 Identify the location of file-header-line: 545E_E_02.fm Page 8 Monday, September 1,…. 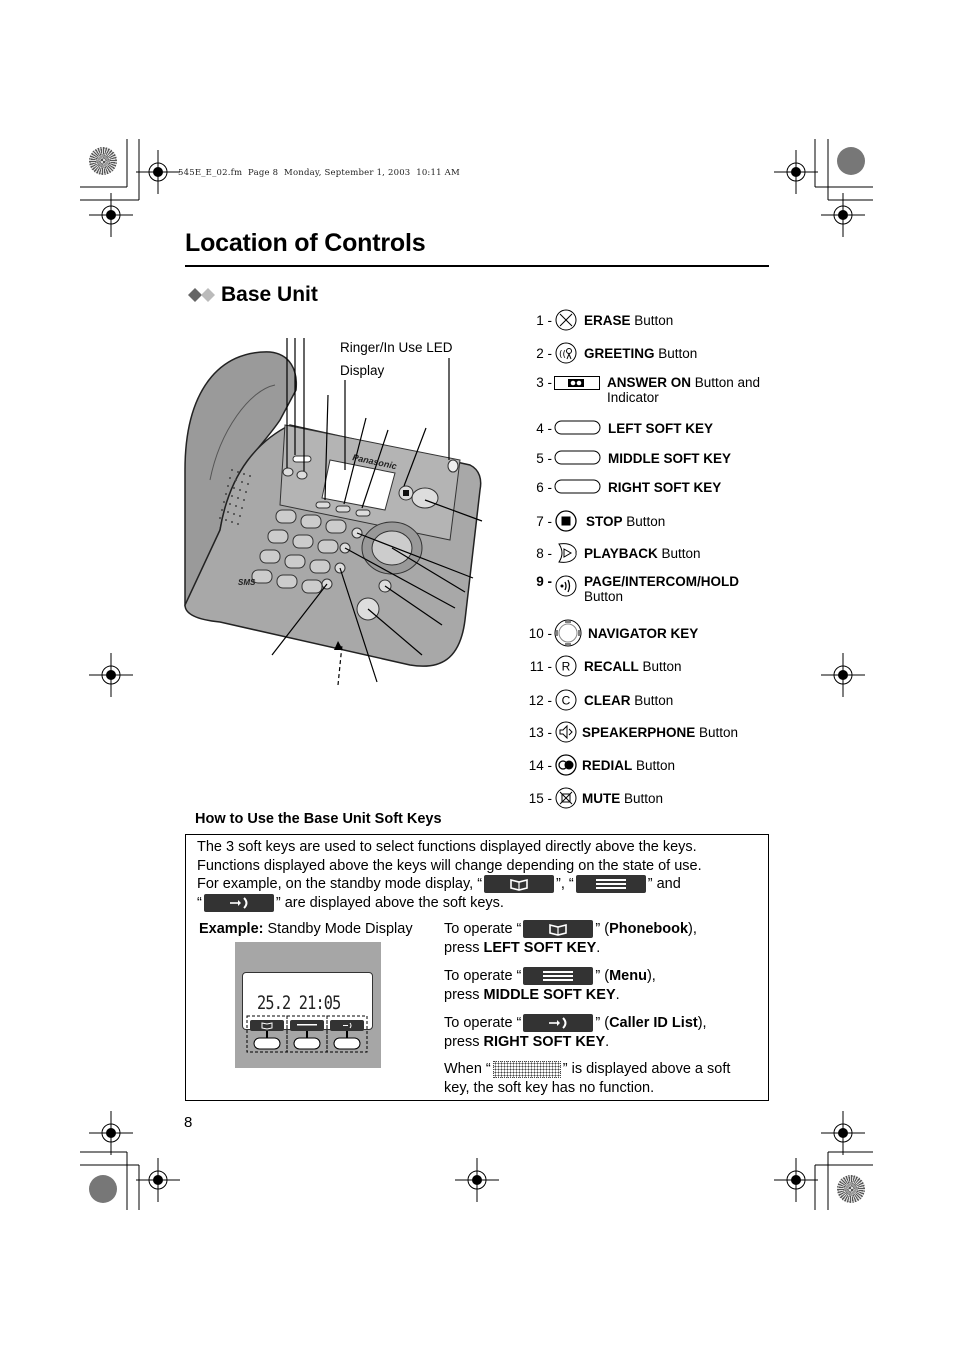
(319, 173).